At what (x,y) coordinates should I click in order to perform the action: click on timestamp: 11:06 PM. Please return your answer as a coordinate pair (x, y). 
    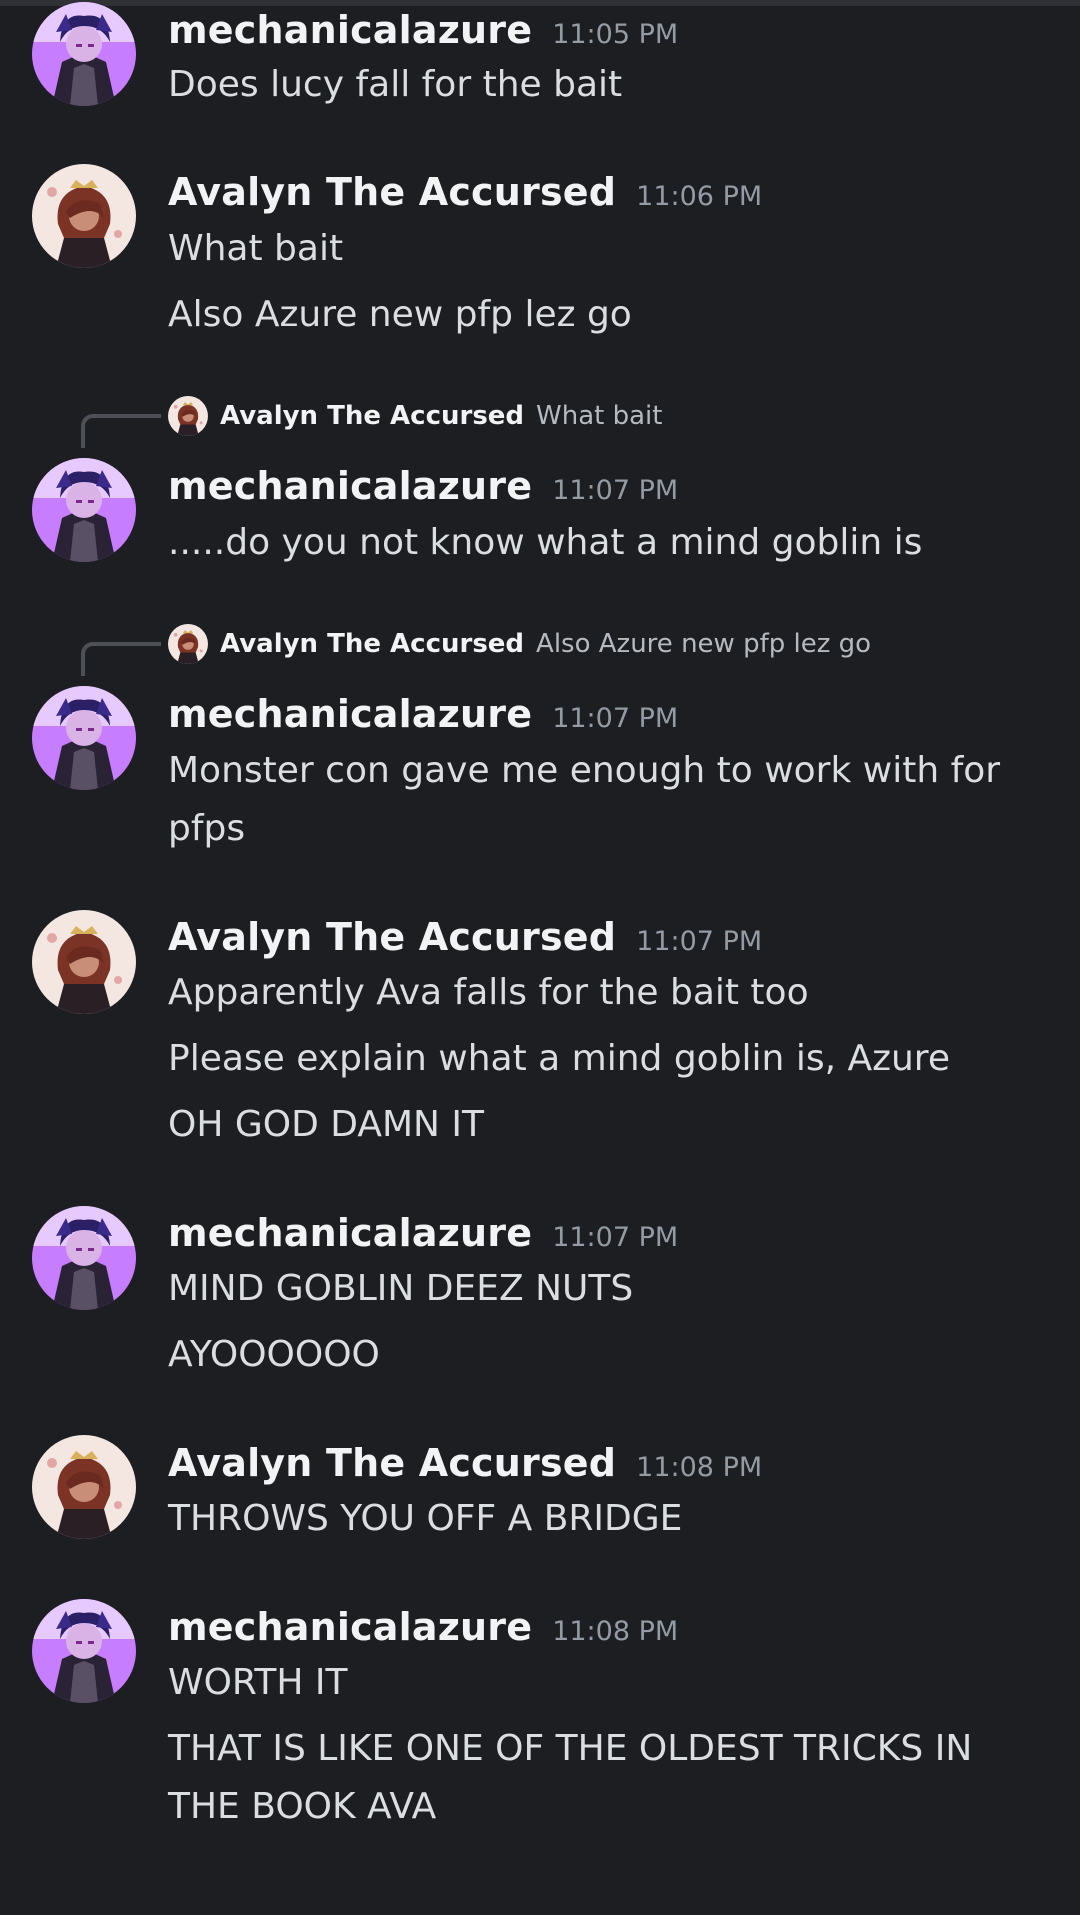
    Looking at the image, I should click on (699, 196).